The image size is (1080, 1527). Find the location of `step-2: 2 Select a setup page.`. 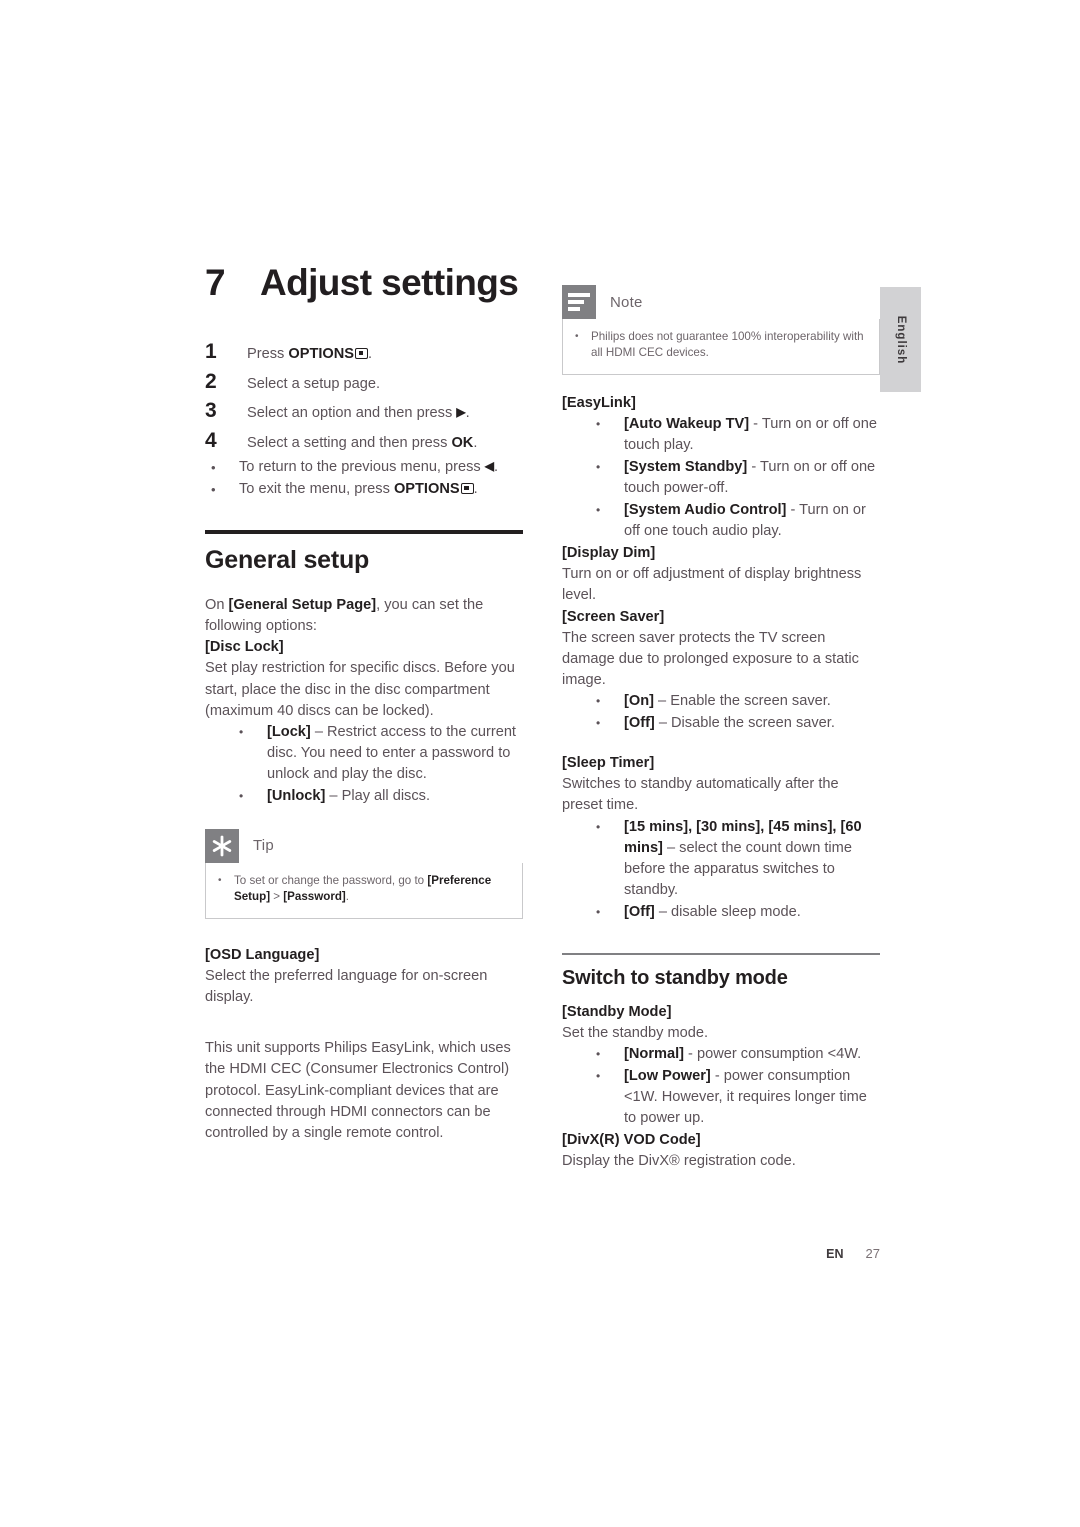

step-2: 2 Select a setup page. is located at coordinates (364, 382).